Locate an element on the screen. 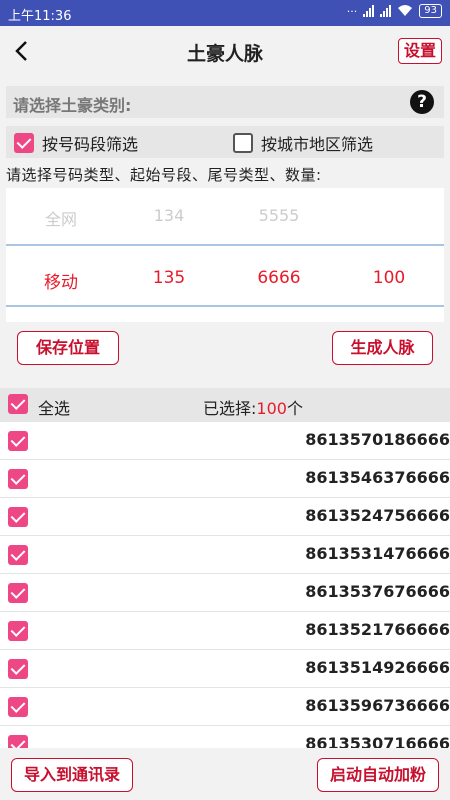 This screenshot has width=450, height=800. phone-number: 8613570186666 is located at coordinates (377, 439).